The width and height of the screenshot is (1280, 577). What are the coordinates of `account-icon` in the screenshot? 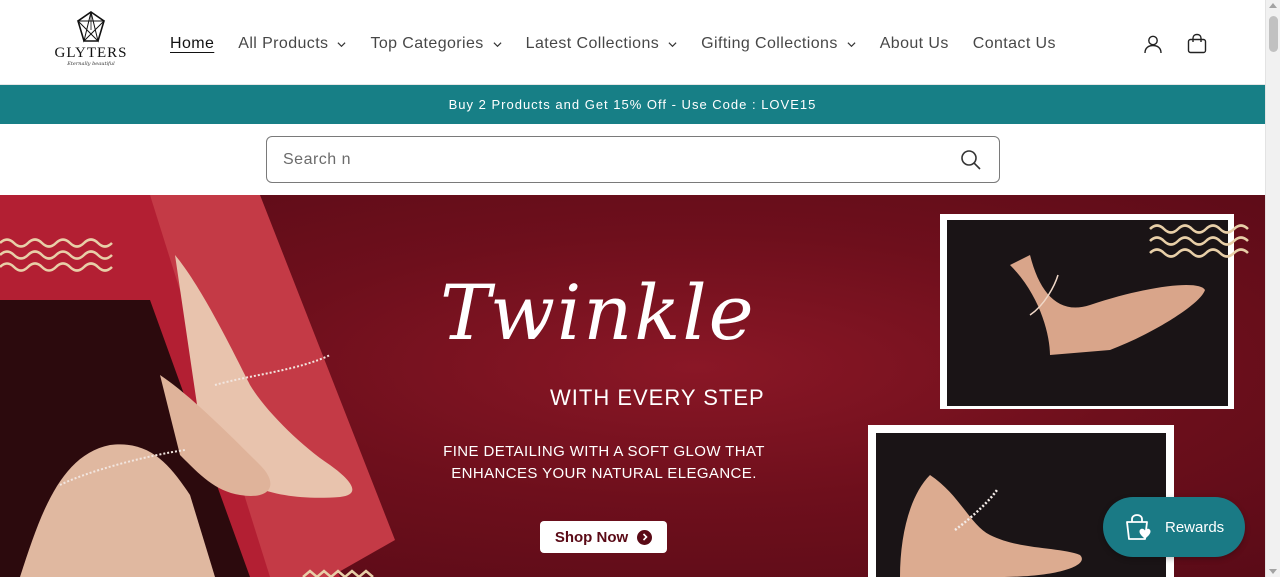 It's located at (1153, 44).